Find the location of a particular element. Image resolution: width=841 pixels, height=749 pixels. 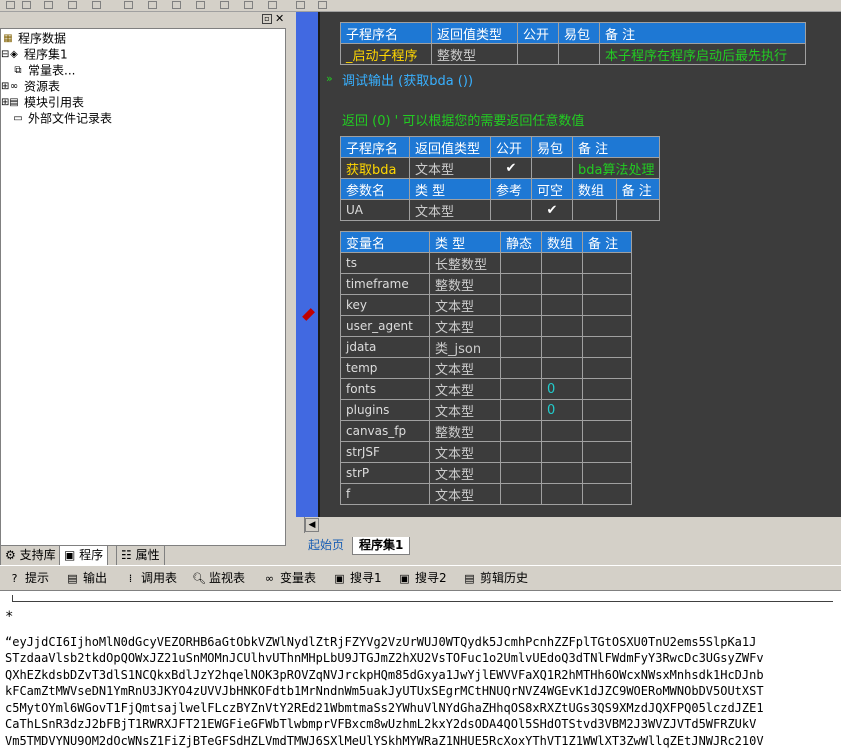

var-row: key 文本型 is located at coordinates (486, 305).